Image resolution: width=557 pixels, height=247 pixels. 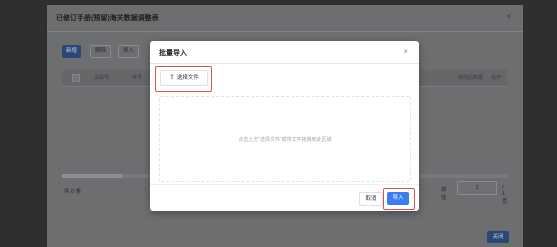 What do you see at coordinates (73, 192) in the screenshot?
I see `total-count: 共 0 条` at bounding box center [73, 192].